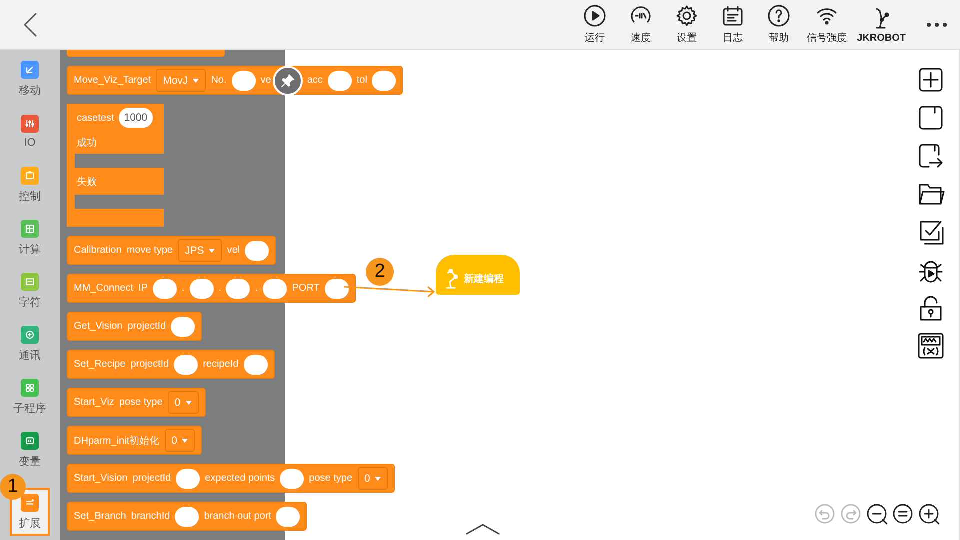  I want to click on block-label: recipeId, so click(221, 364).